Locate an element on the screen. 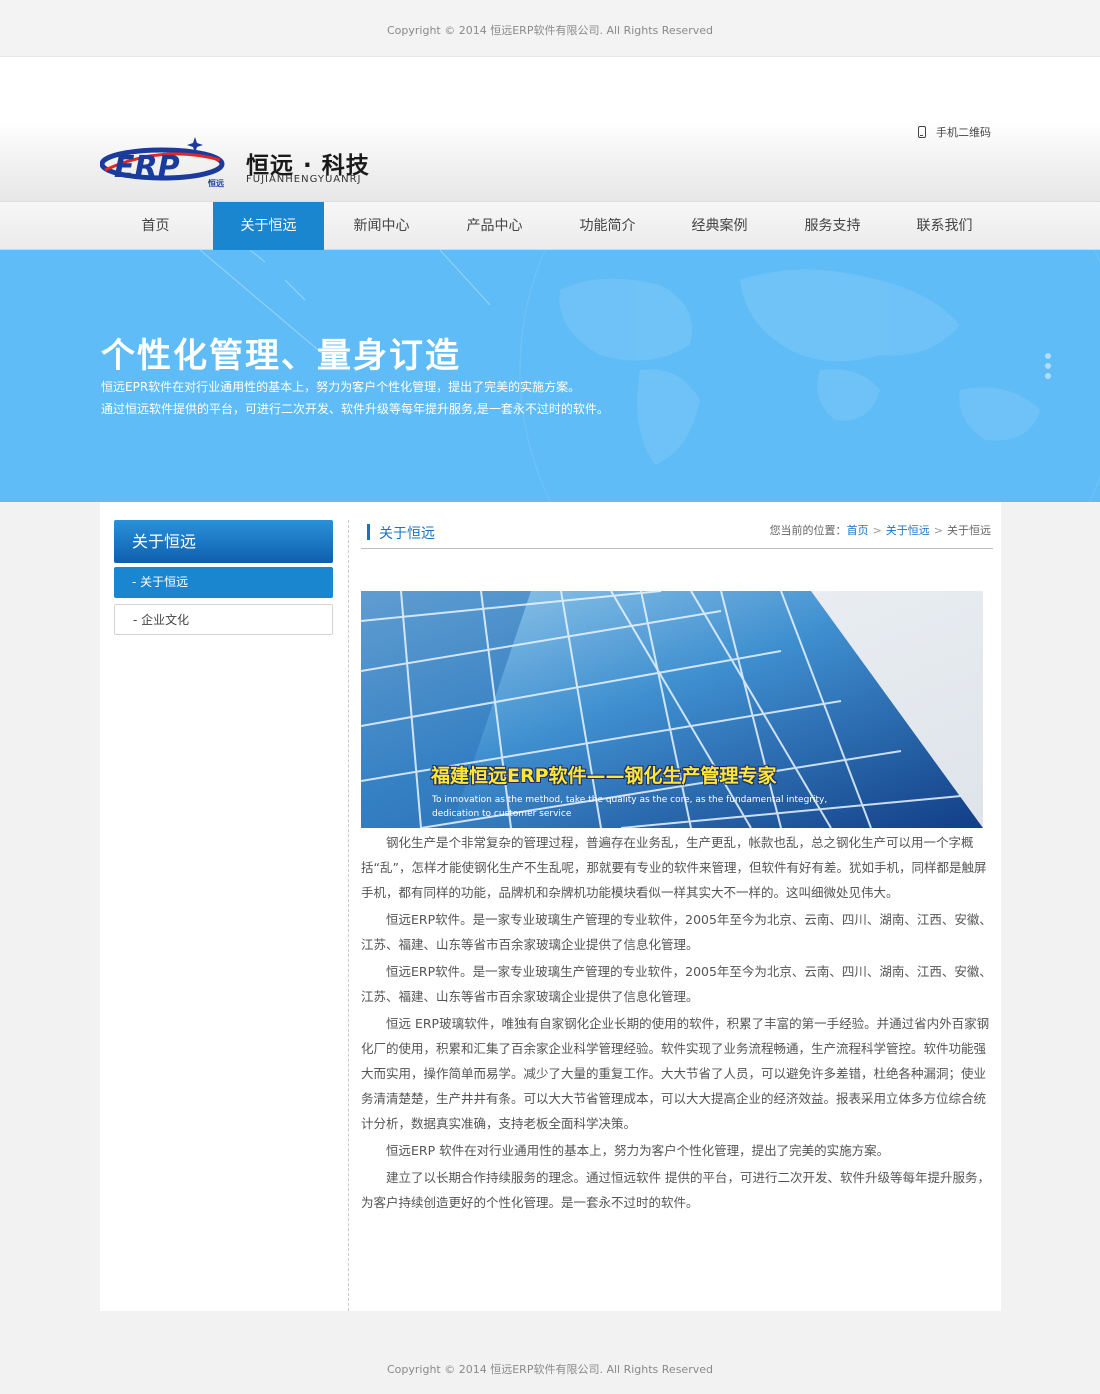 The image size is (1100, 1394). sidebar-item-culture: - 企业文化 is located at coordinates (223, 619).